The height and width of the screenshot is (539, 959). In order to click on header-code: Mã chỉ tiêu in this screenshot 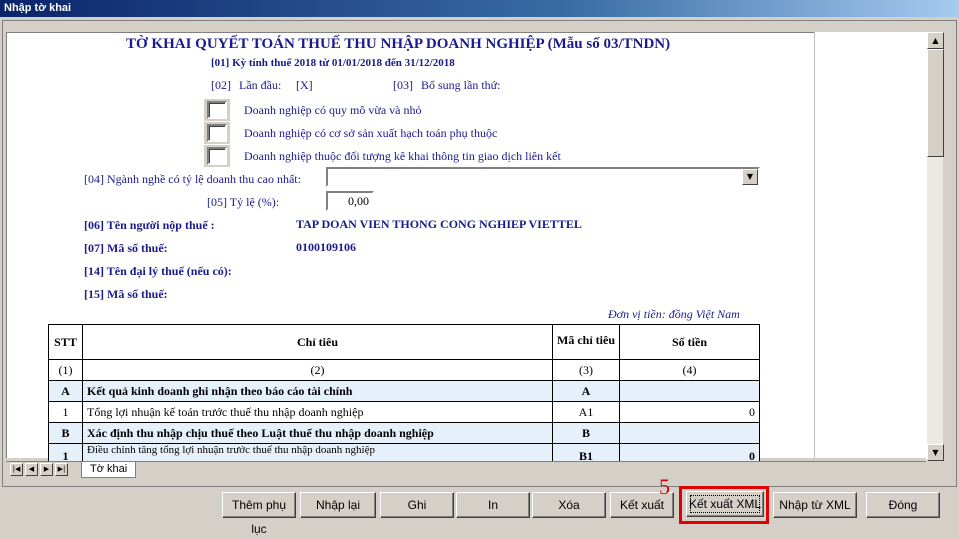, I will do `click(586, 342)`.